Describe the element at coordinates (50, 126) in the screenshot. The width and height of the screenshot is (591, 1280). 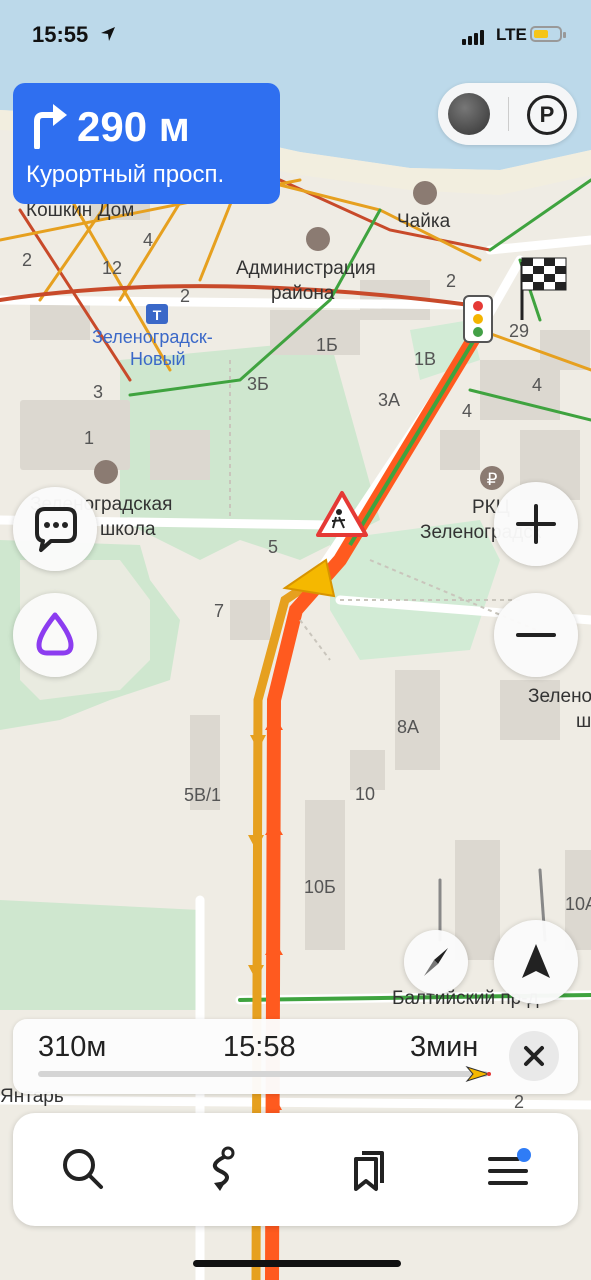
I see `turn-right-arrow-icon` at that location.